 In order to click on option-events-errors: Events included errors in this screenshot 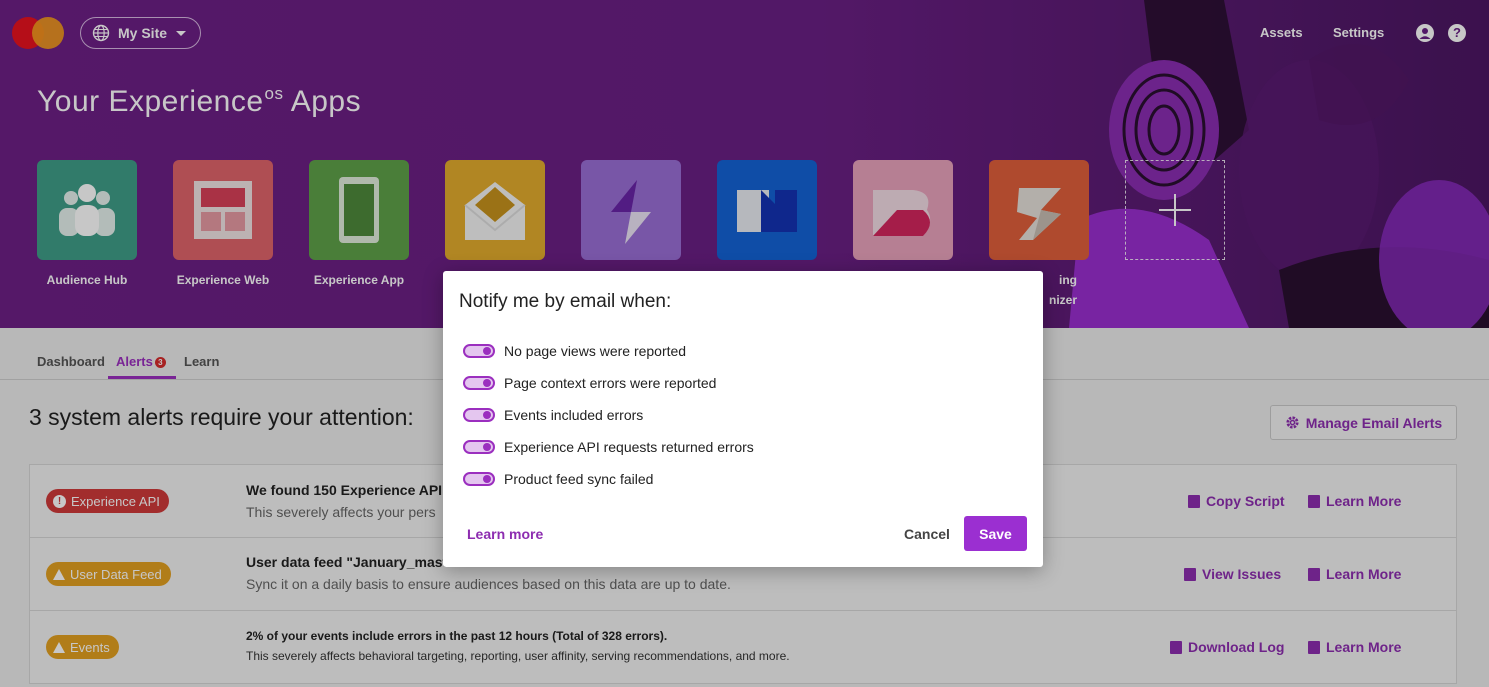, I will do `click(553, 415)`.